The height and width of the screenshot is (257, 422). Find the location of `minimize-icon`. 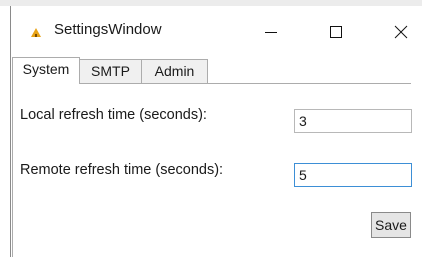

minimize-icon is located at coordinates (271, 32).